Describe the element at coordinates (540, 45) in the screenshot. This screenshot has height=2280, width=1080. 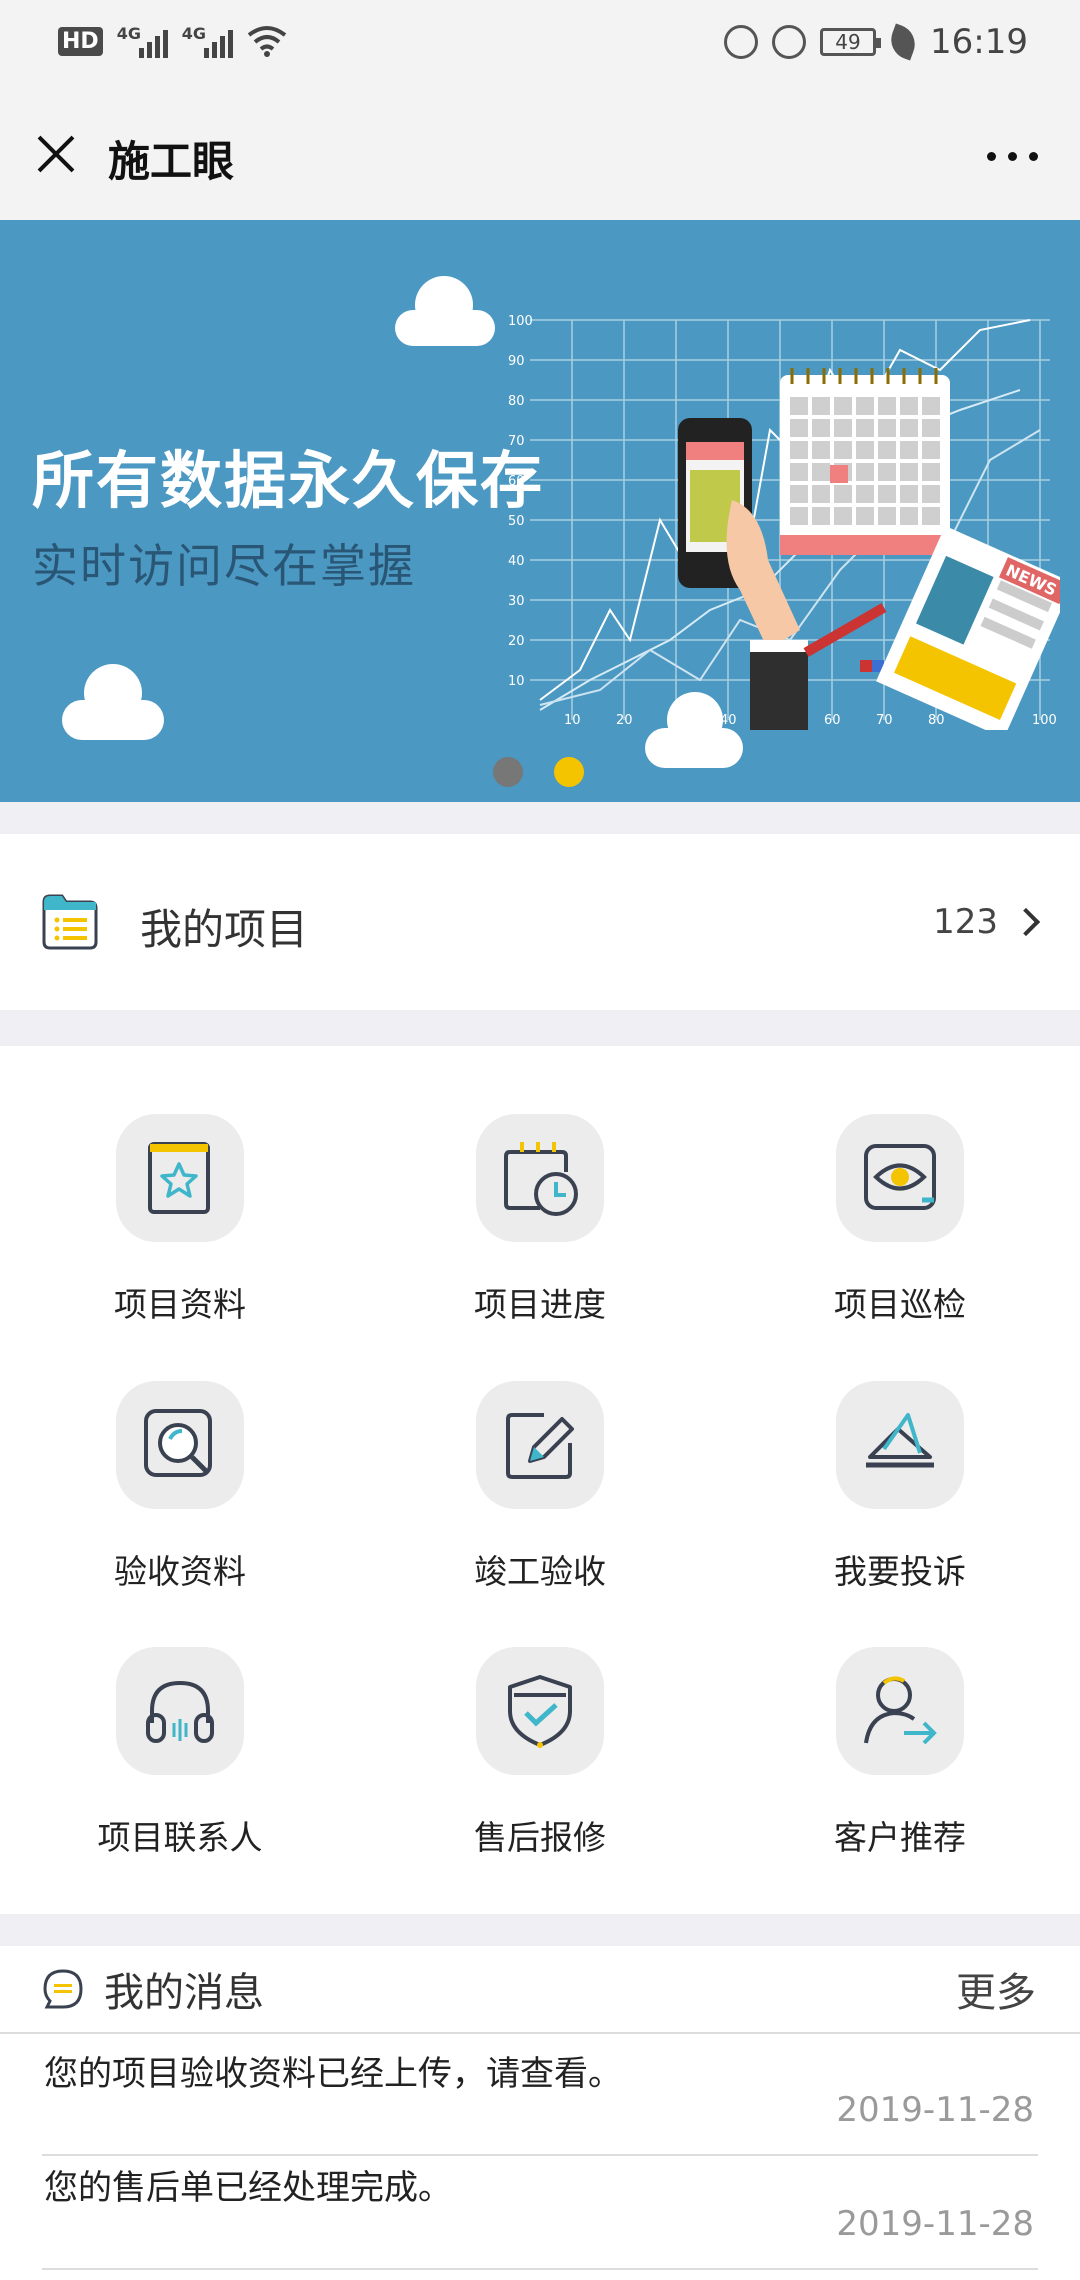
I see `status-bar: HD 4G 4G 49 16:19` at that location.